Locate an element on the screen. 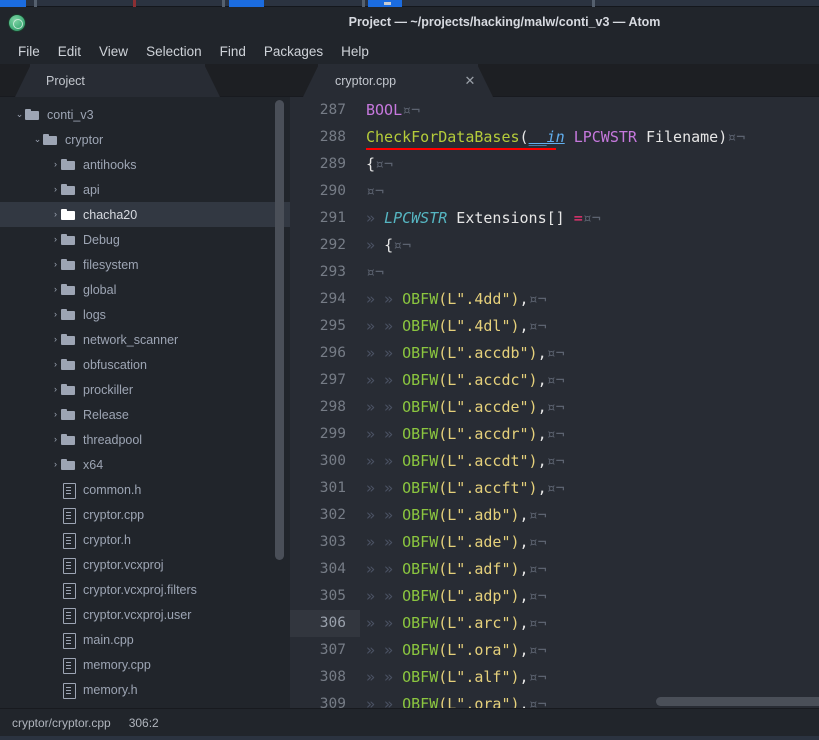  code-line-291: 291» LPCWSTR Extensions[] =¤¬ is located at coordinates (554, 218).